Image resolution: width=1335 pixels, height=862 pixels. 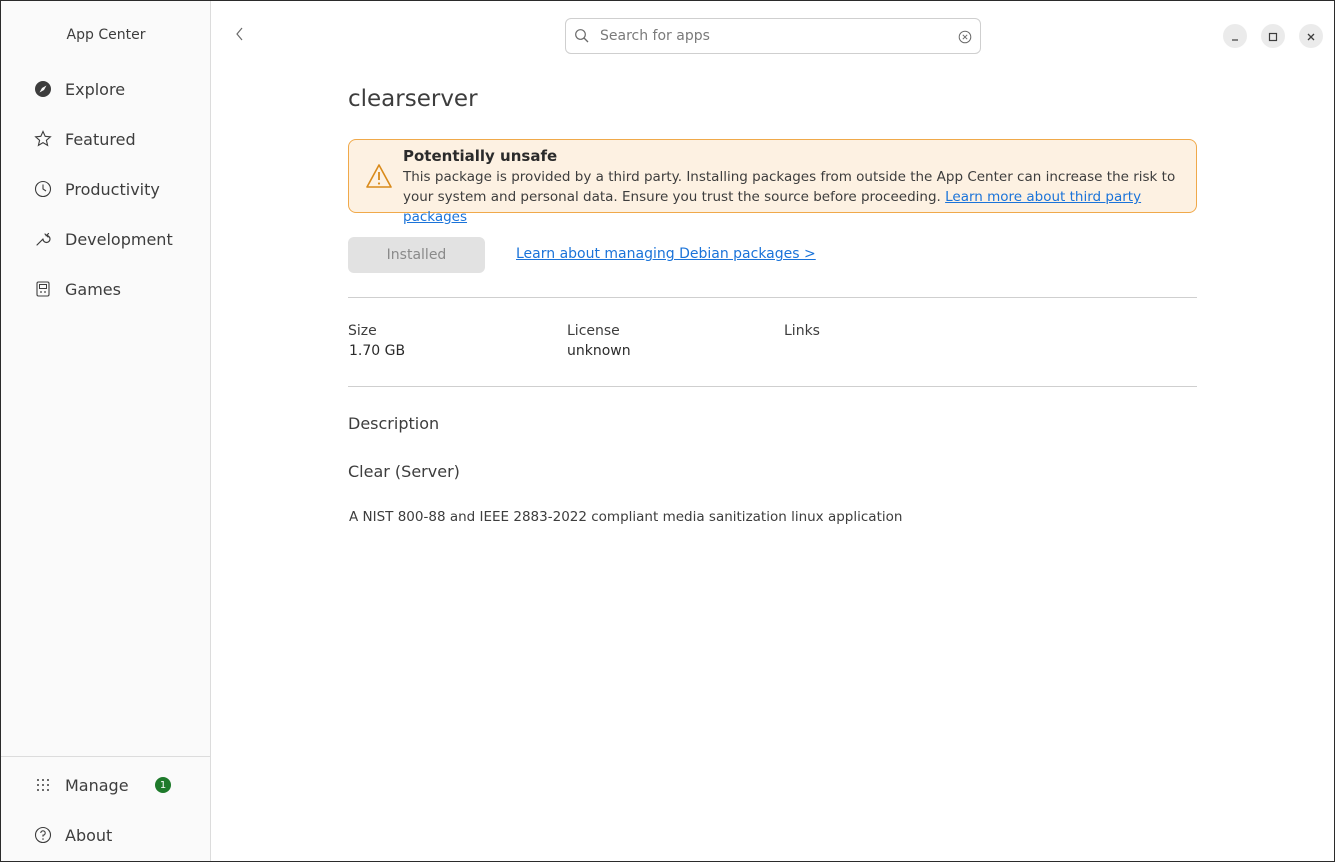 What do you see at coordinates (666, 254) in the screenshot?
I see `manage-debian-packages-link: Learn about managing Debian packages >` at bounding box center [666, 254].